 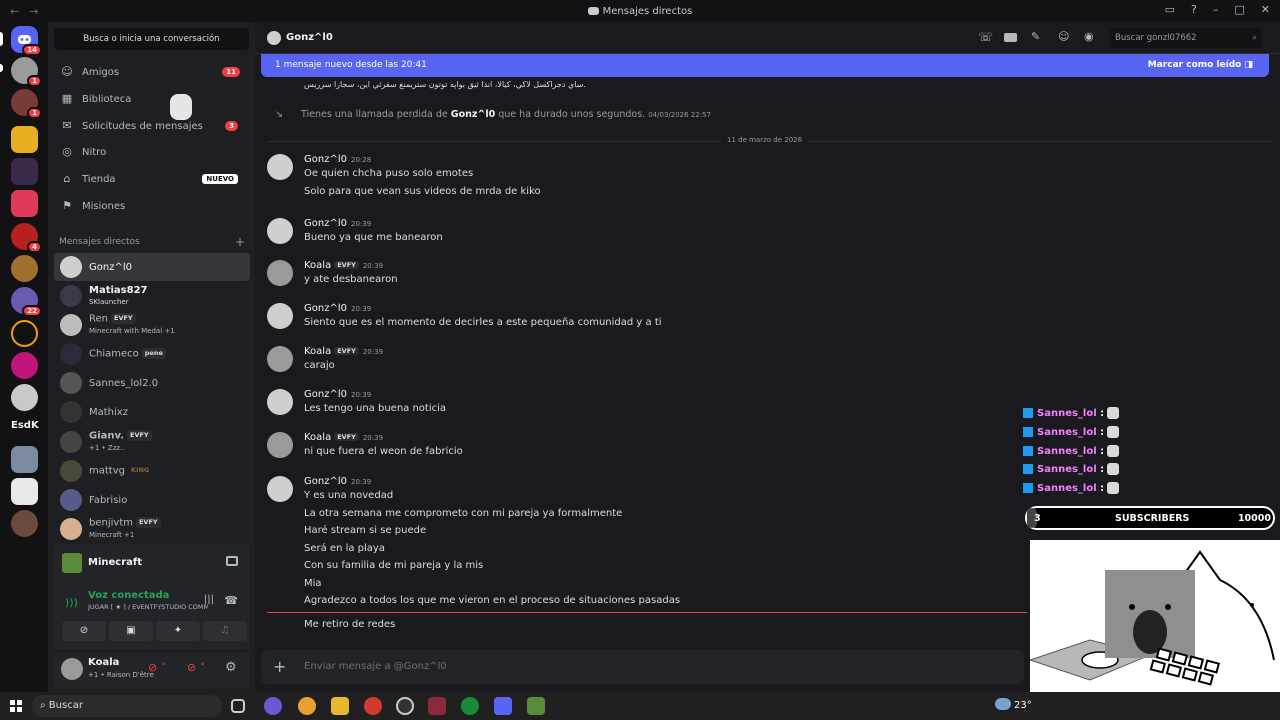 I want to click on search-input: Buscar gonzl07662 ⌕, so click(x=1186, y=38).